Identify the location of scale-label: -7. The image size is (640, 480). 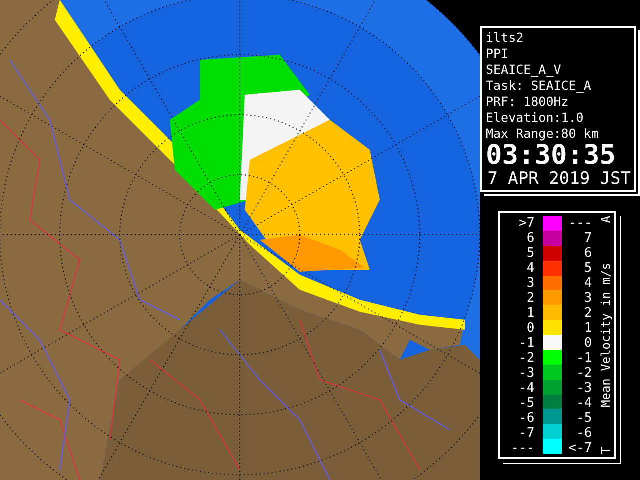
(526, 433).